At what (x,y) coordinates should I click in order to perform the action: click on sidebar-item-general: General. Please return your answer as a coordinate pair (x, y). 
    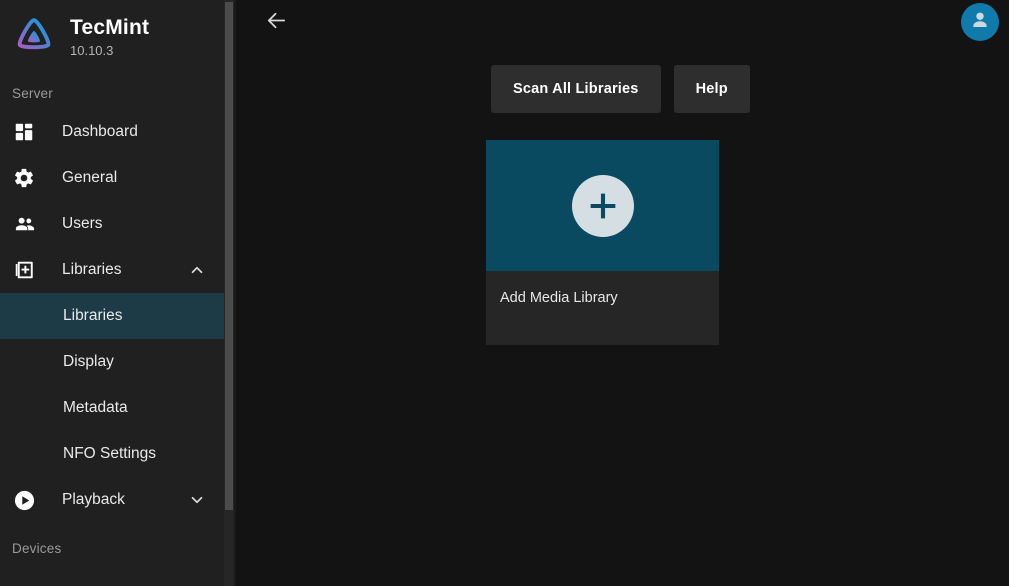
    Looking at the image, I should click on (118, 178).